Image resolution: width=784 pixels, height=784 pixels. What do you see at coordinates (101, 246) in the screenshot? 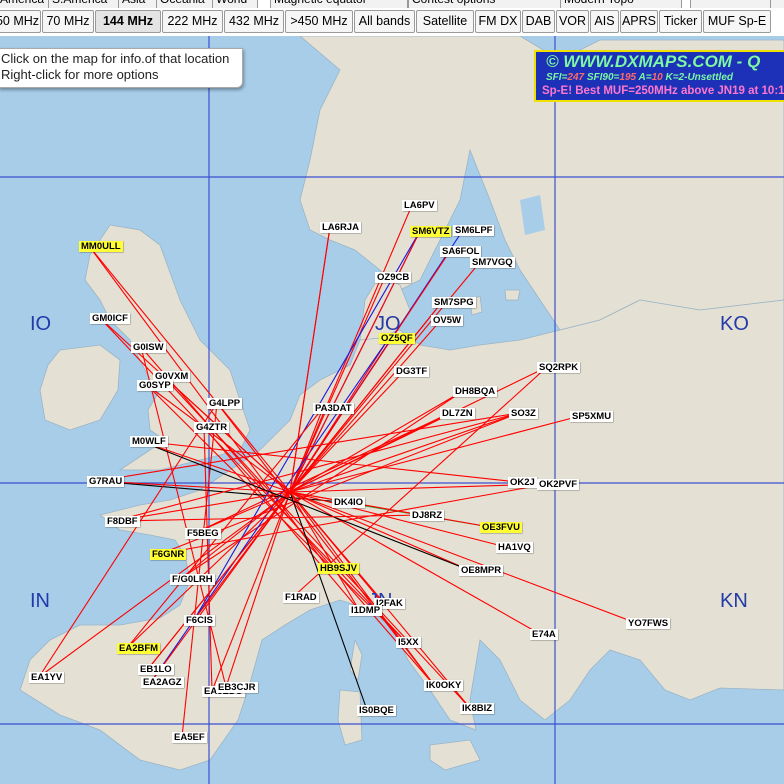
I see `station-label: MM0ULL` at bounding box center [101, 246].